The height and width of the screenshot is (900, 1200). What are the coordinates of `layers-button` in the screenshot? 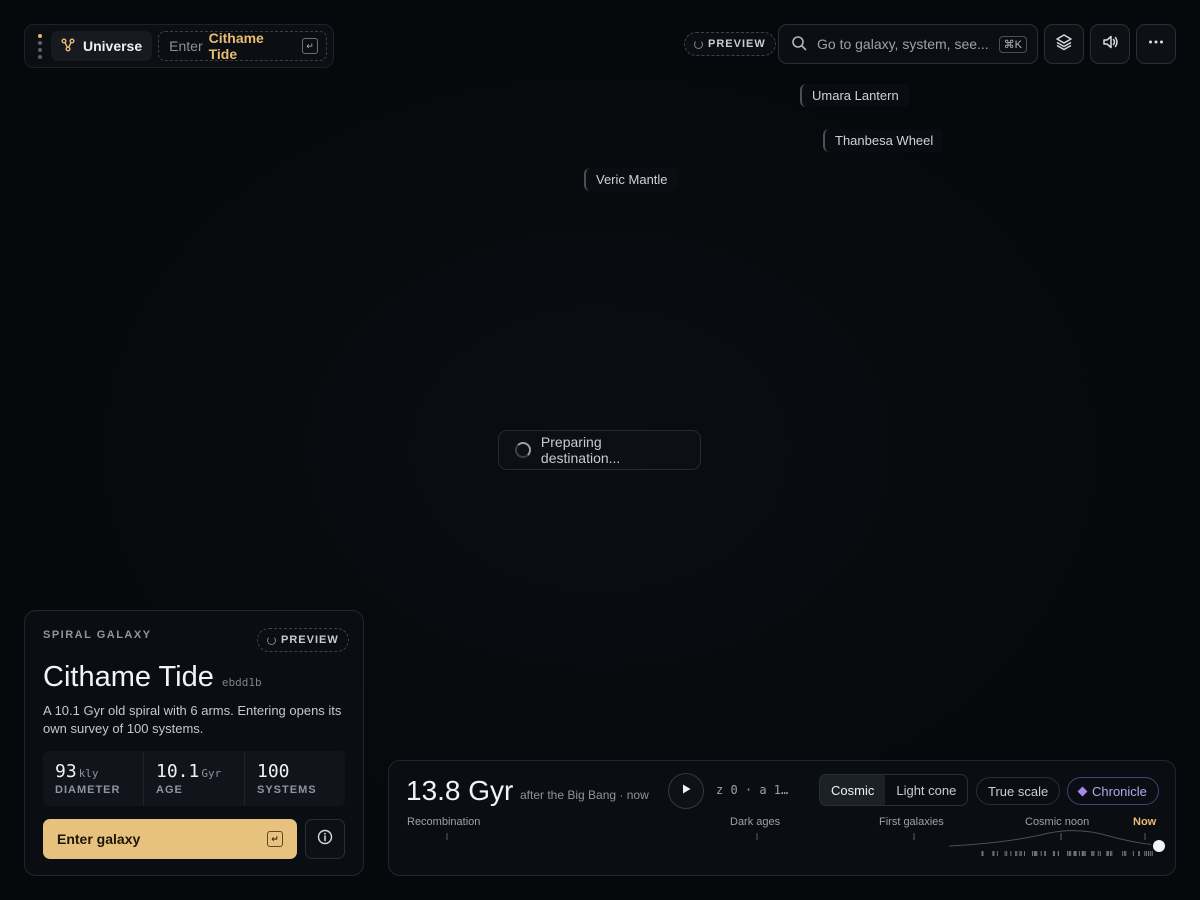 It's located at (1064, 44).